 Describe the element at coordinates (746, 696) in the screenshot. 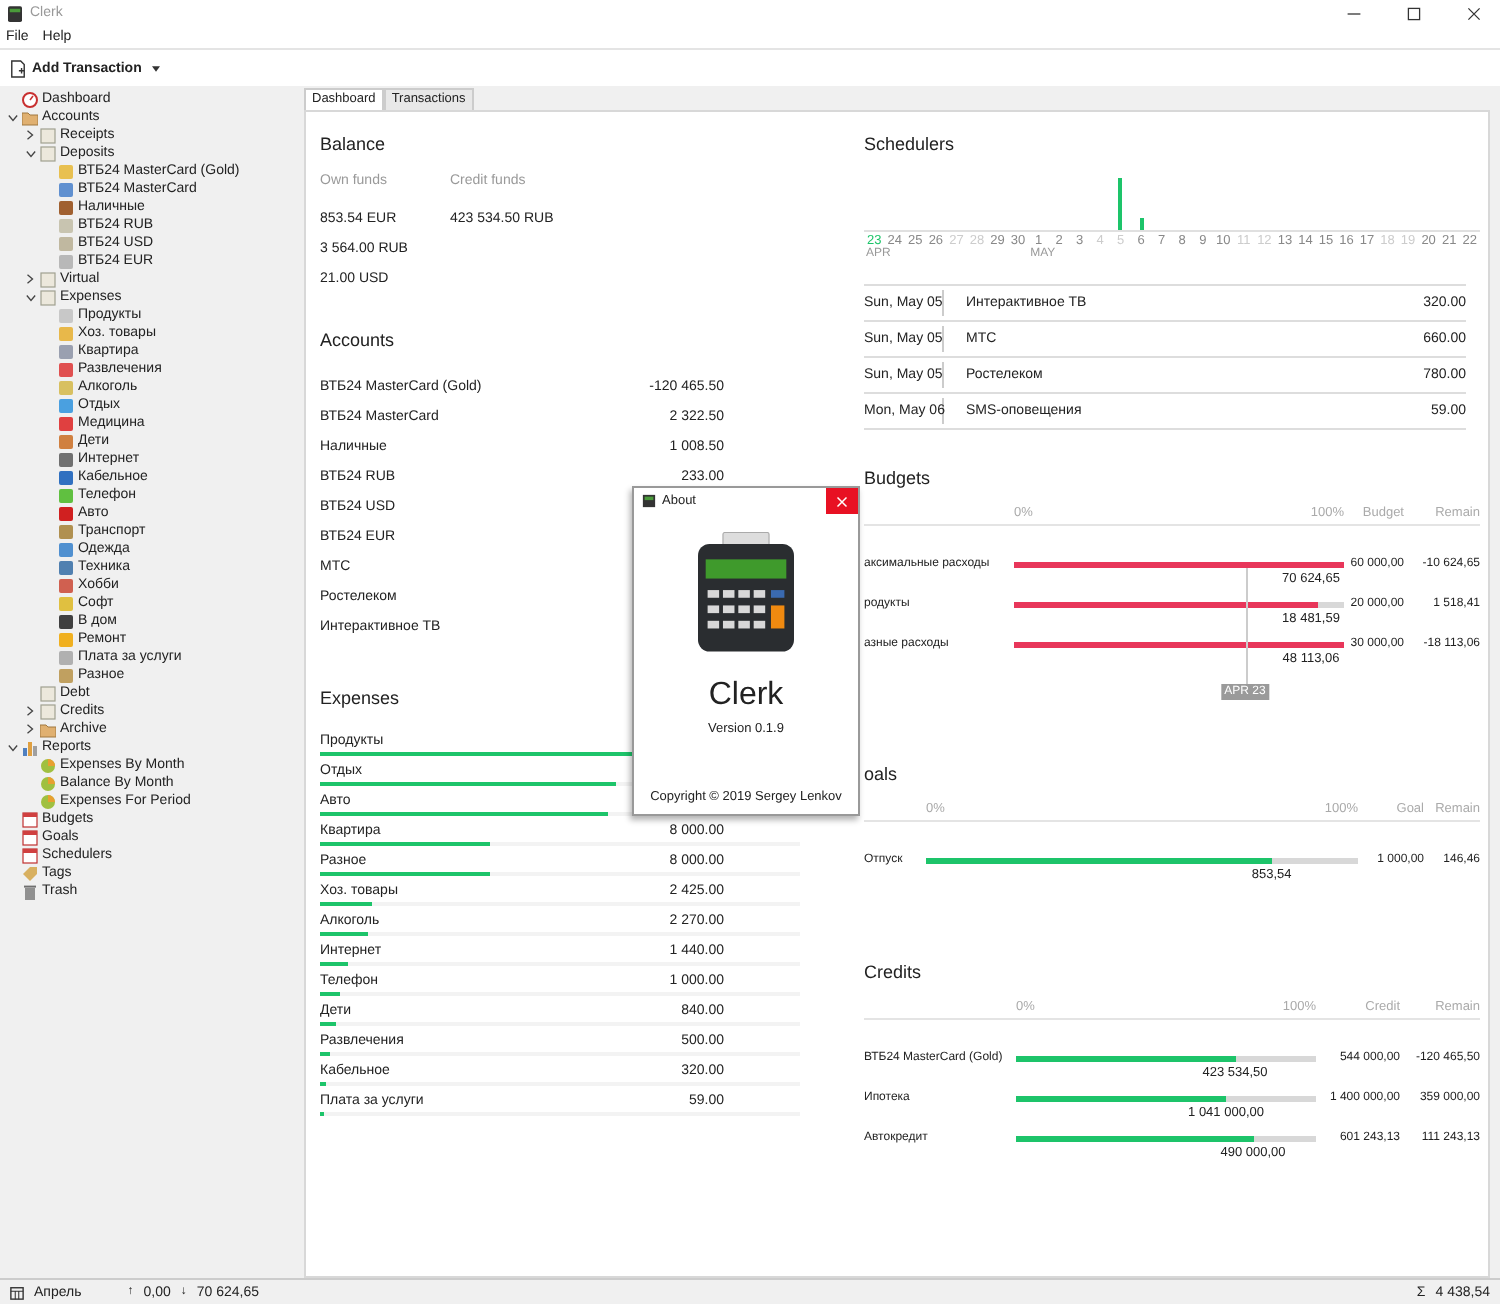

I see `app-name: Clerk` at that location.